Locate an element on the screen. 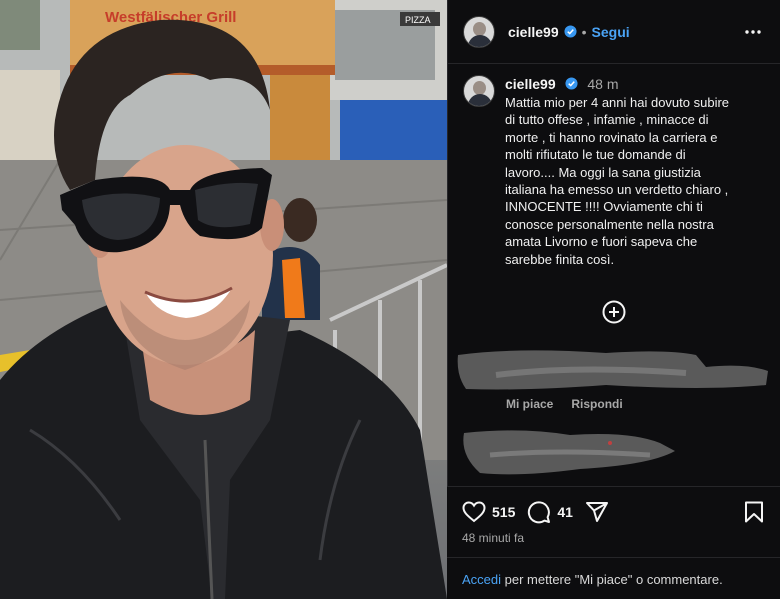  comment-bubble-icon is located at coordinates (539, 512).